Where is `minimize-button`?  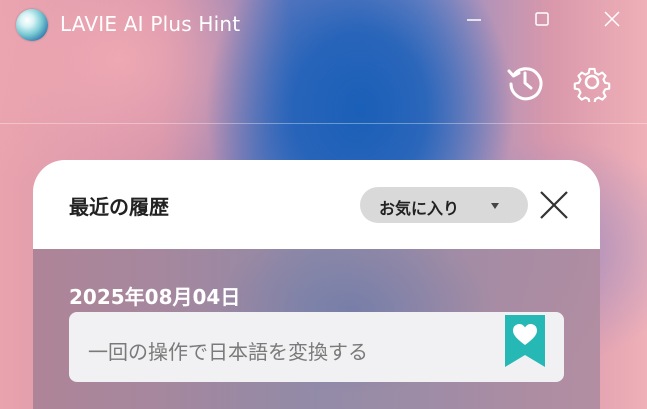 minimize-button is located at coordinates (474, 20).